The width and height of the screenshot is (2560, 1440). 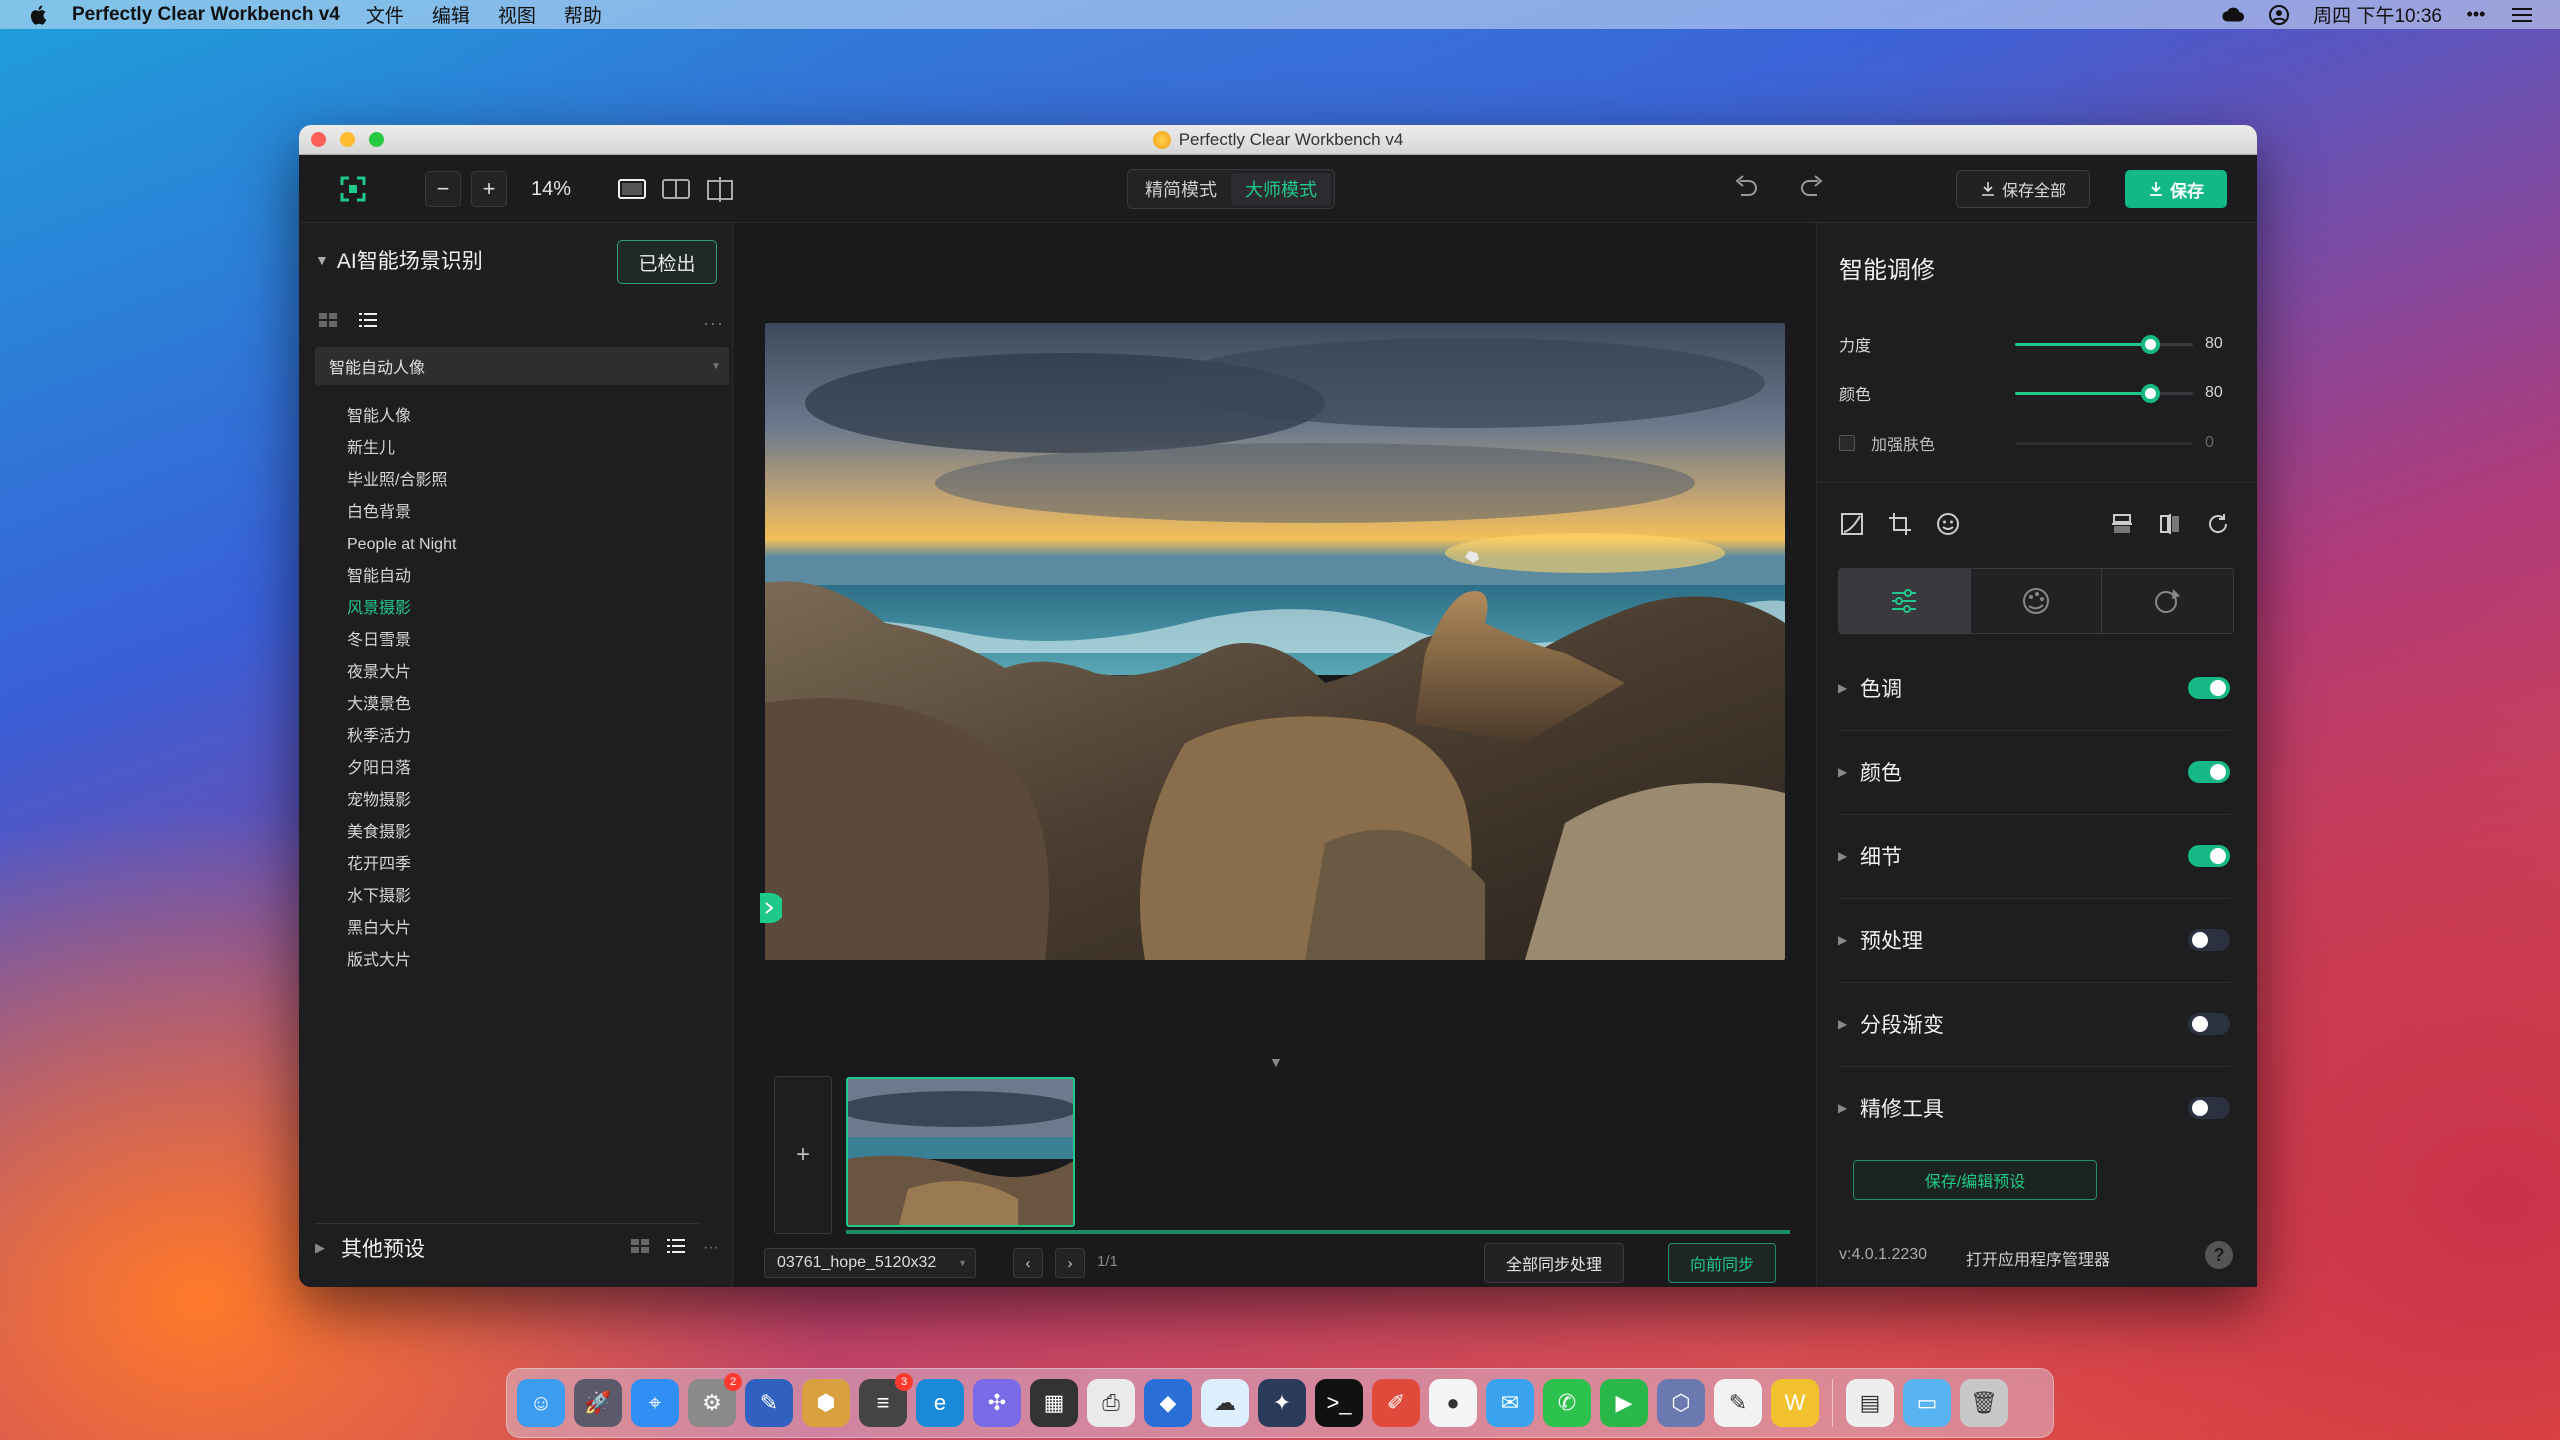 I want to click on section-row: ▶ 精修工具, so click(x=2034, y=1108).